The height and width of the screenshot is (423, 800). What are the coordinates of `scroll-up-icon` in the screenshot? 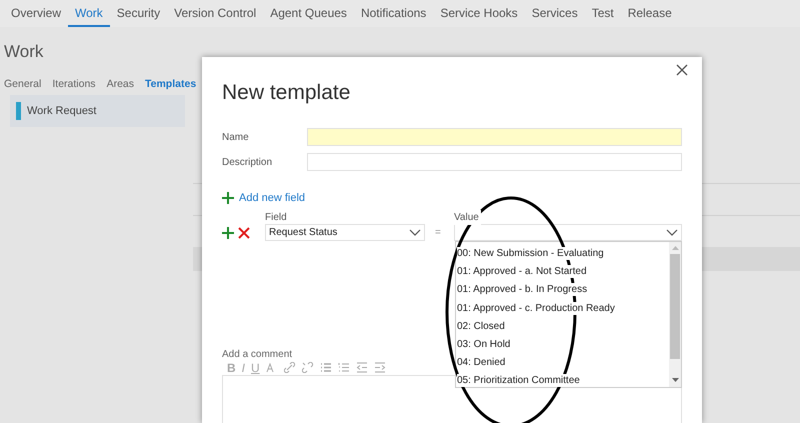 It's located at (675, 248).